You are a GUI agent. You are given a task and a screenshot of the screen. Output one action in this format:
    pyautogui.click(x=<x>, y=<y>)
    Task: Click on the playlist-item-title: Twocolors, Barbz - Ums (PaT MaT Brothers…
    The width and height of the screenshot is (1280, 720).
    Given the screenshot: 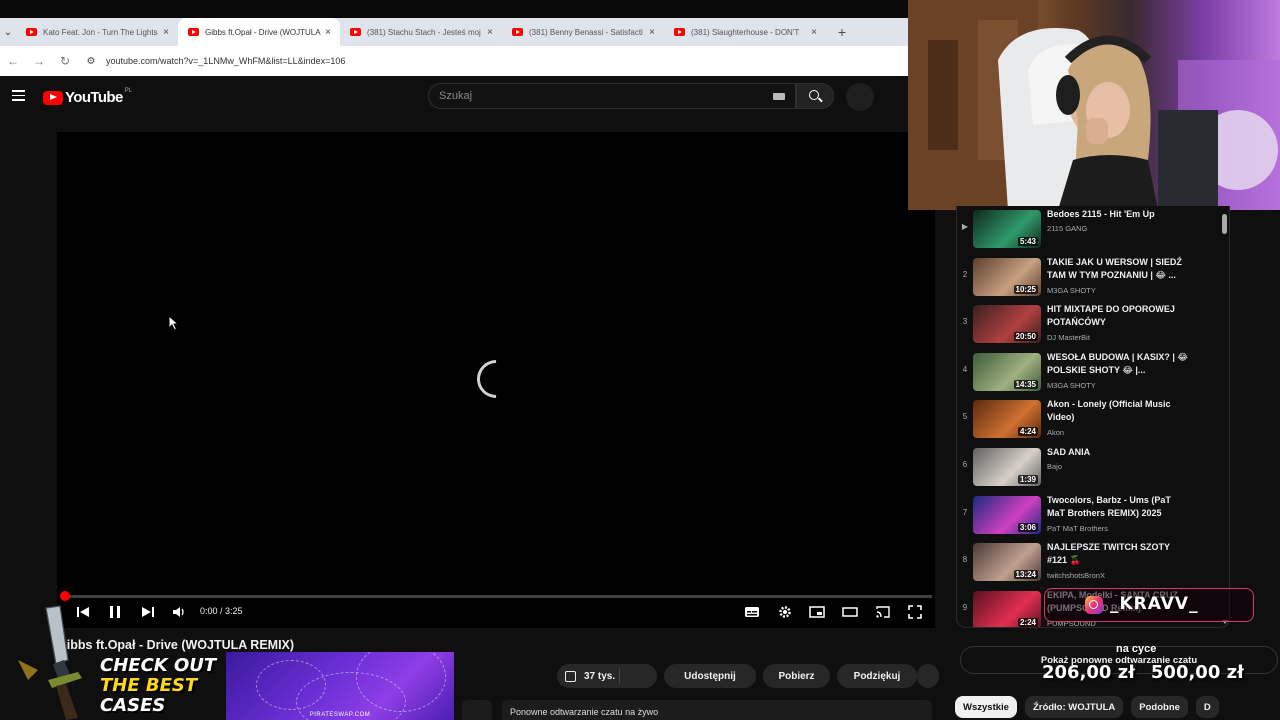 What is the action you would take?
    pyautogui.click(x=1118, y=507)
    